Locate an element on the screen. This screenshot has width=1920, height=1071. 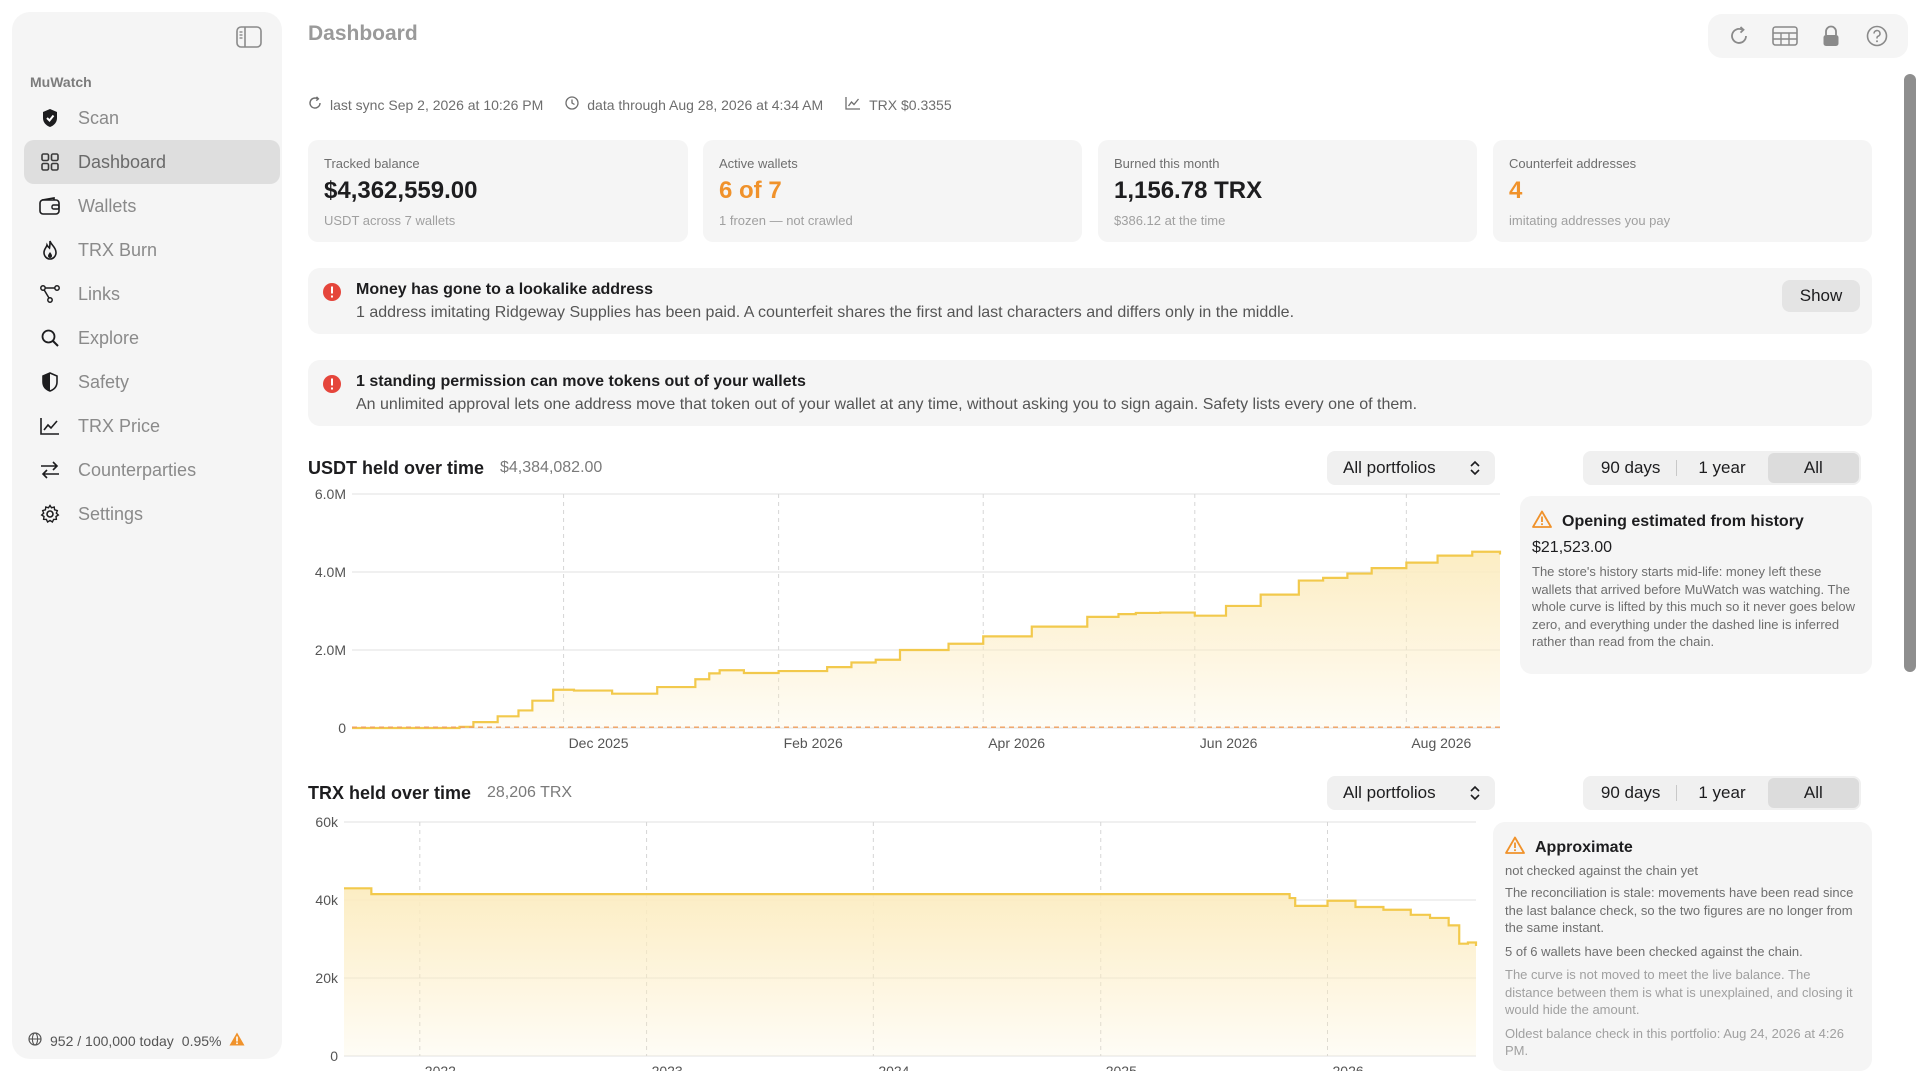
warning-icon is located at coordinates (237, 1040).